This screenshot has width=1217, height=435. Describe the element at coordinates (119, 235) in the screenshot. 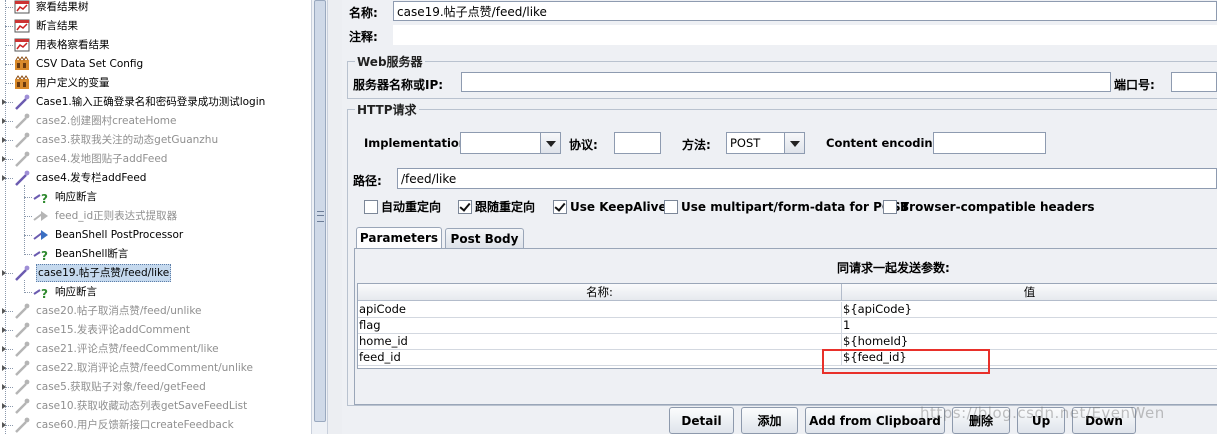

I see `tree-node-label: BeanShell PostProcessor` at that location.